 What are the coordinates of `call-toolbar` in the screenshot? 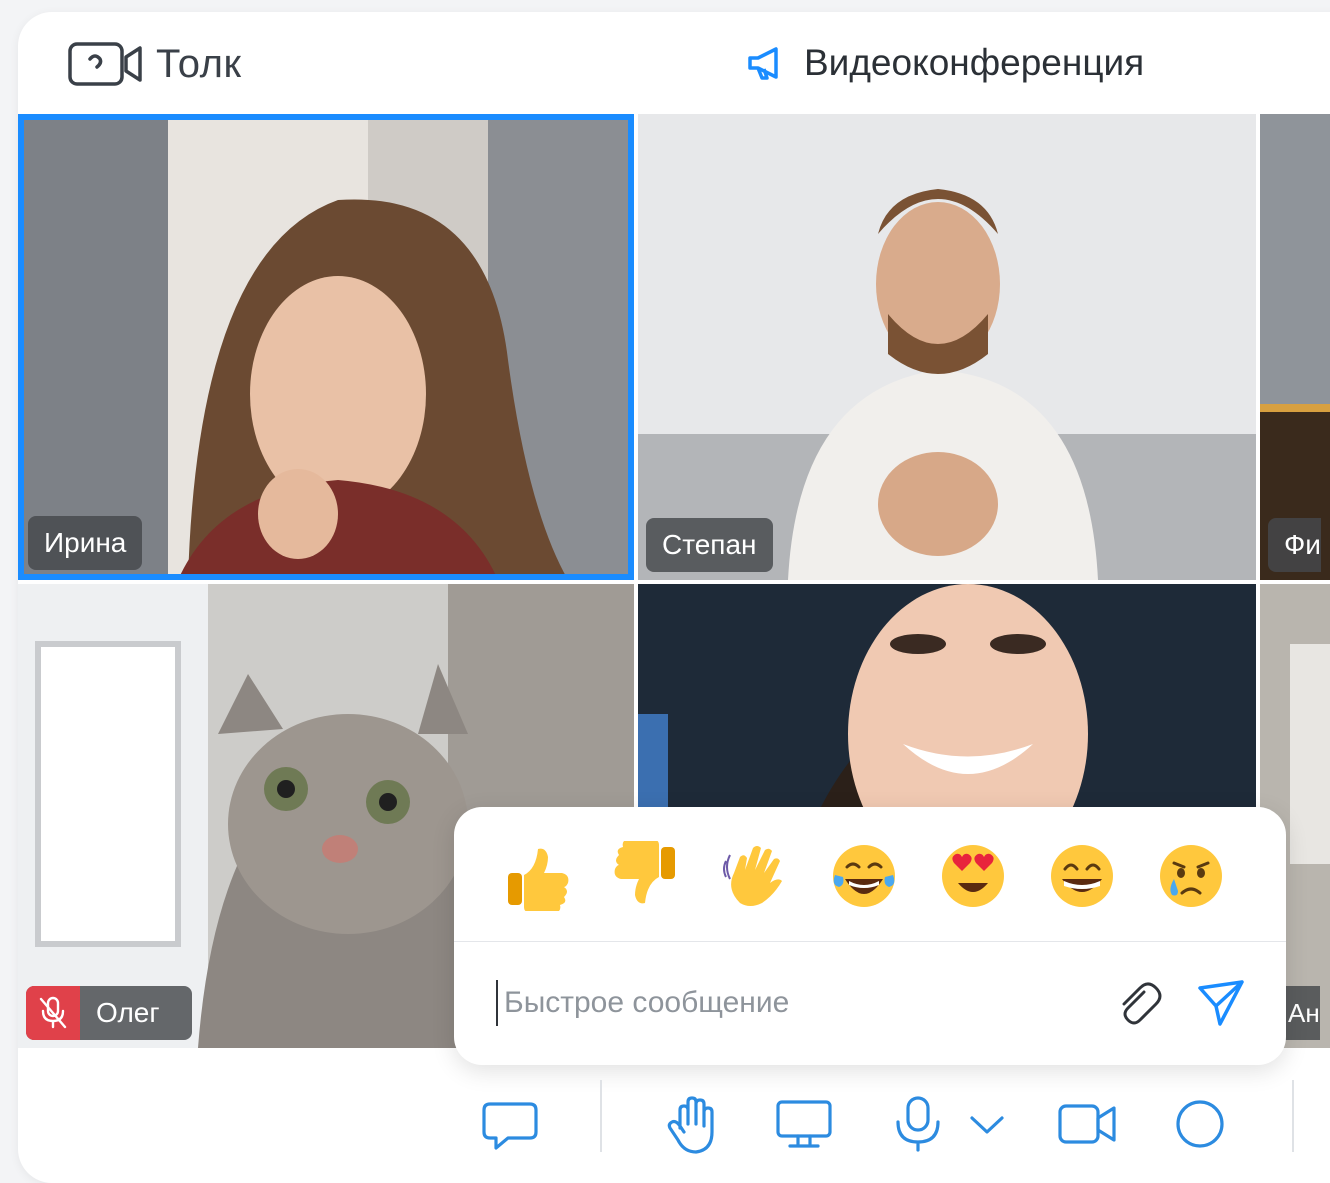 It's located at (674, 1117).